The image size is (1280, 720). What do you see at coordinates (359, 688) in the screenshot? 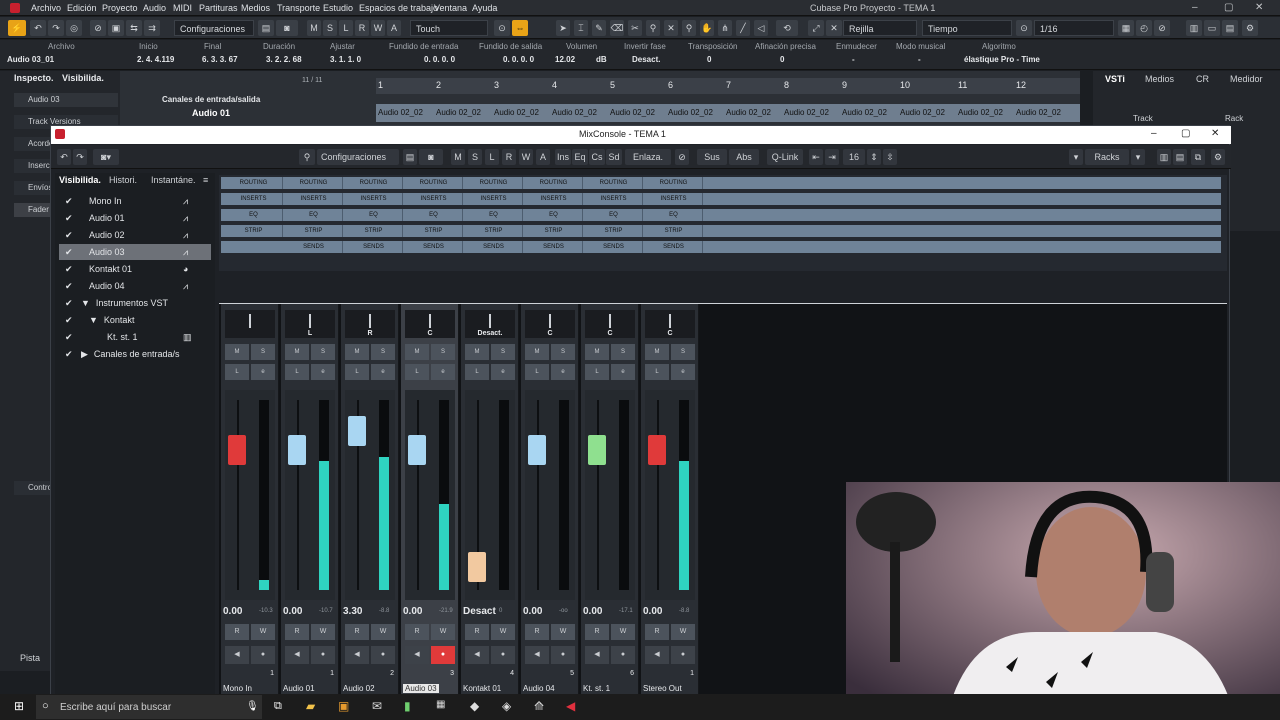
I see `channel-name: Audio 02` at bounding box center [359, 688].